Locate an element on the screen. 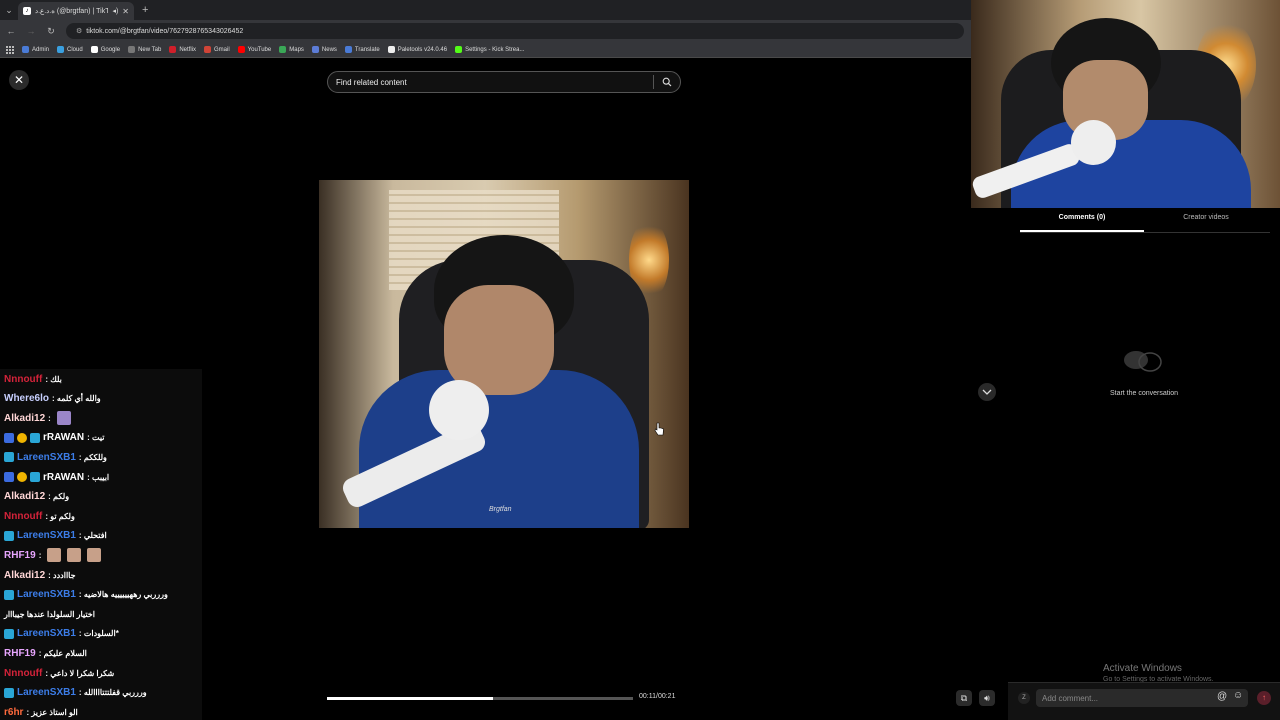 This screenshot has width=1280, height=720. bookmark-0: Admin is located at coordinates (35, 49).